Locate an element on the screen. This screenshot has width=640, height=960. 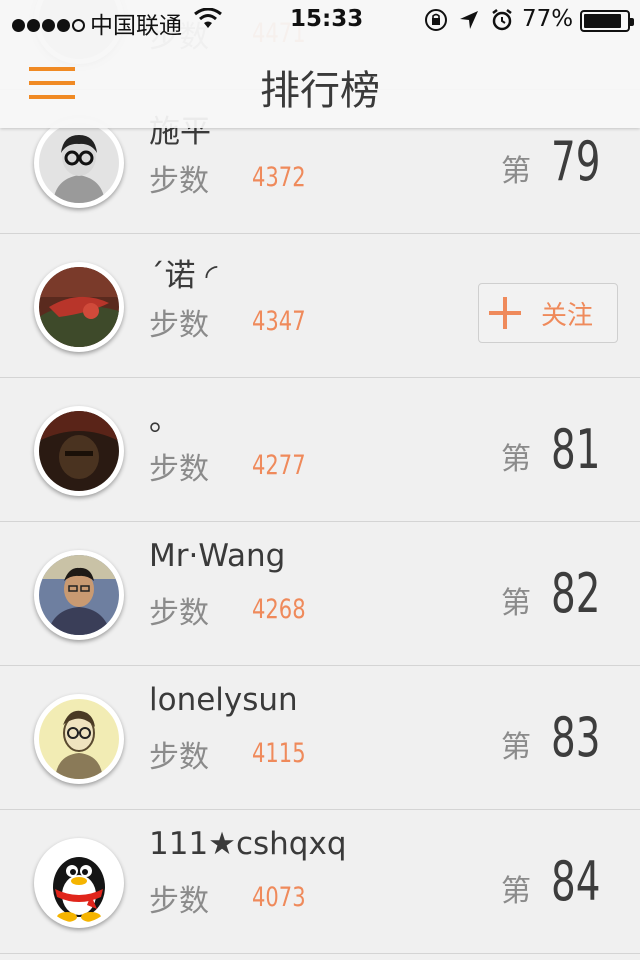
plus-icon is located at coordinates (505, 313).